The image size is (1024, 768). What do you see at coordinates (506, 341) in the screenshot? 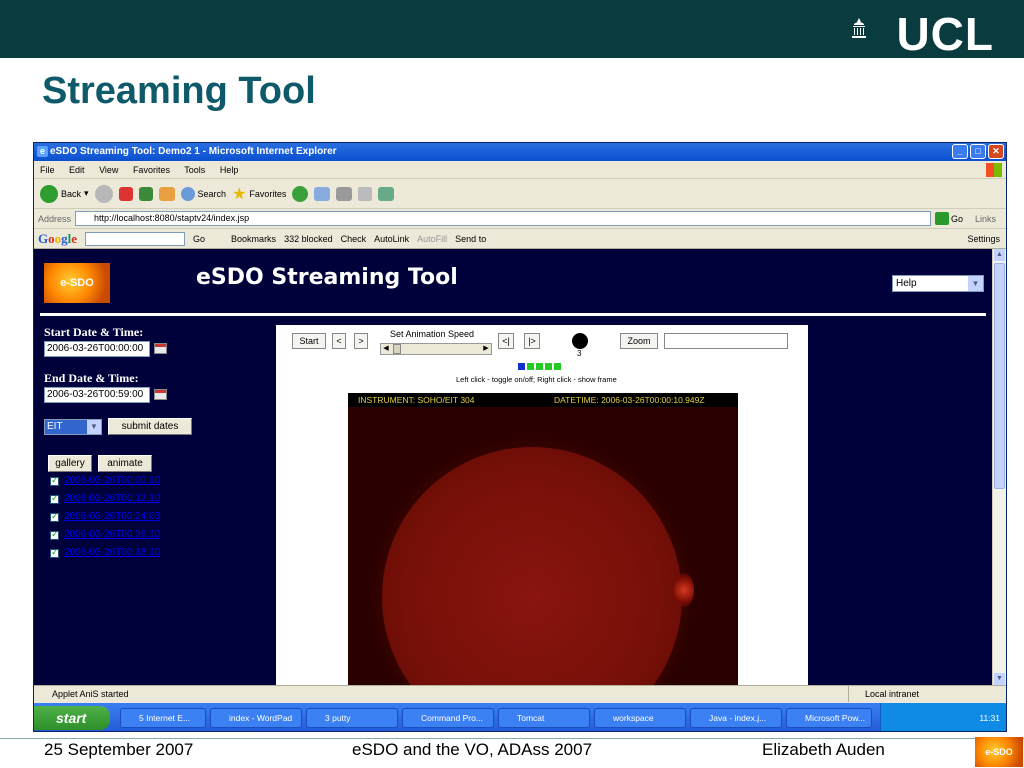
I see `first-frame-button: <|` at bounding box center [506, 341].